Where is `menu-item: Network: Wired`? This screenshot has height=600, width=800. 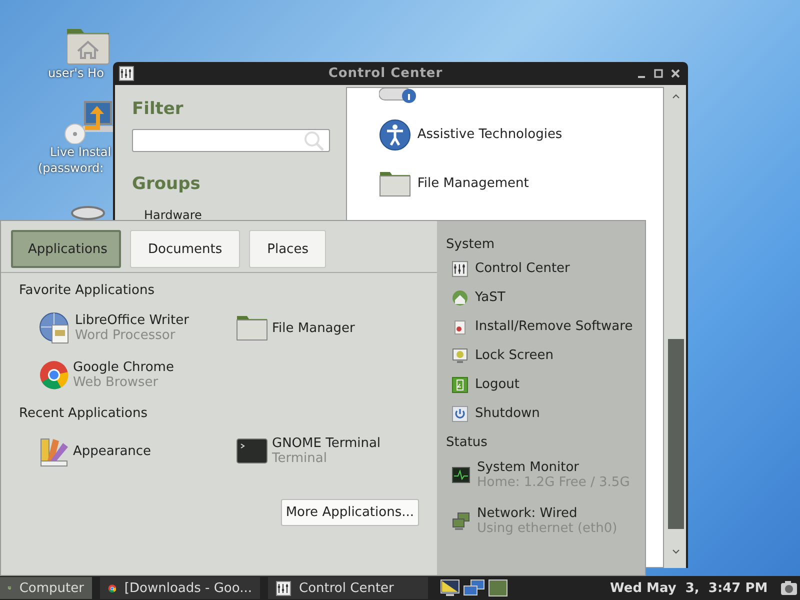
menu-item: Network: Wired is located at coordinates (547, 513).